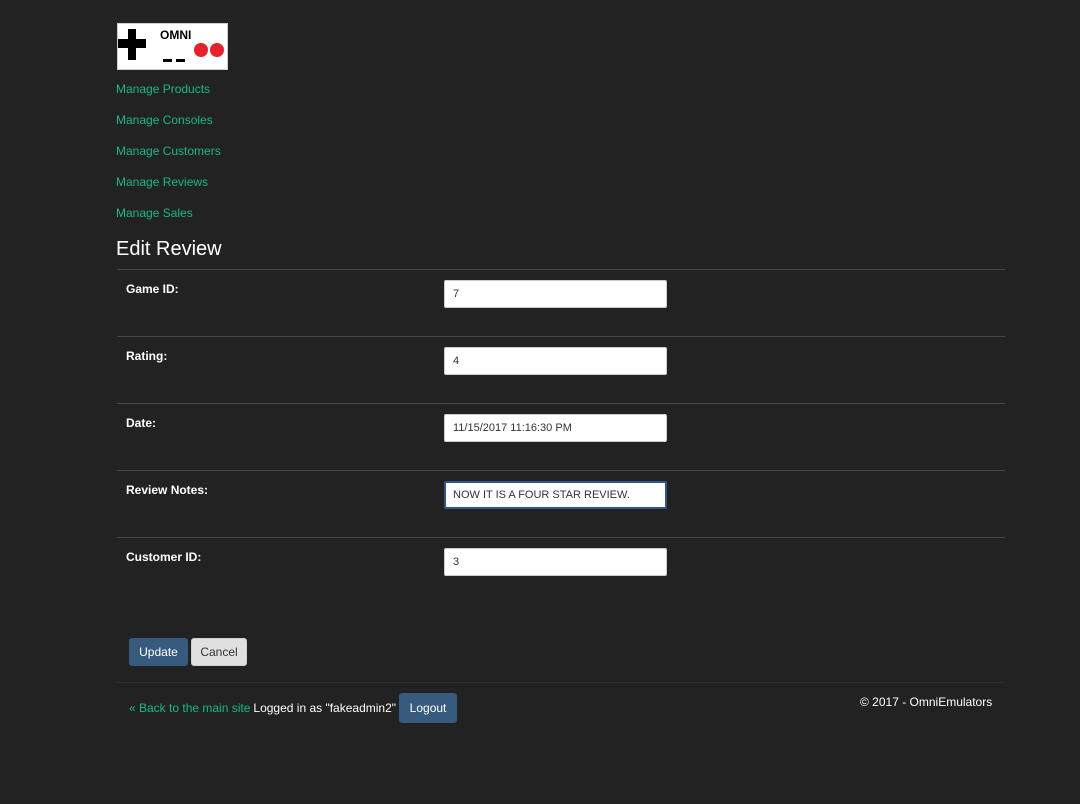 The width and height of the screenshot is (1080, 804). What do you see at coordinates (158, 652) in the screenshot?
I see `update-button: Update` at bounding box center [158, 652].